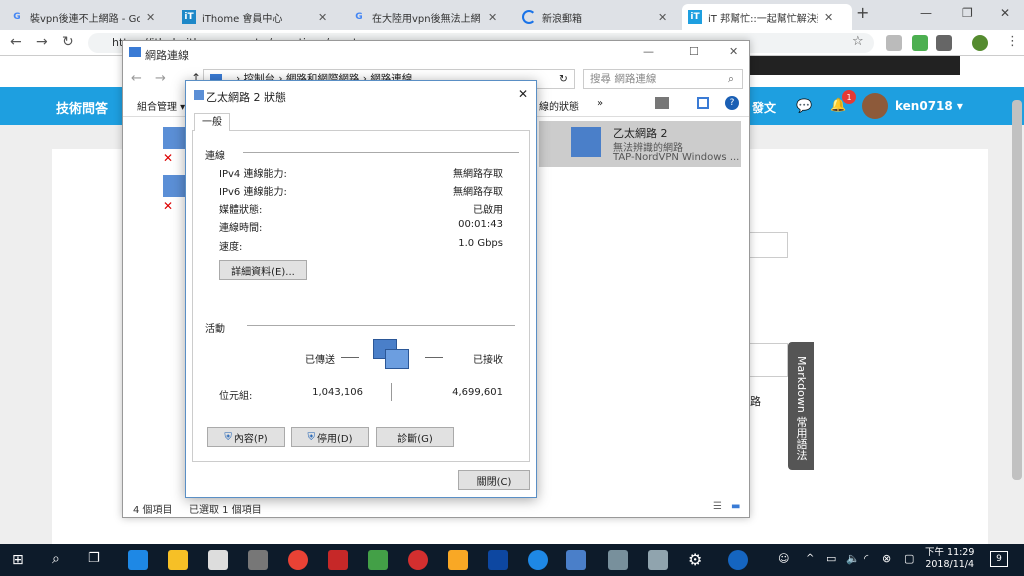  Describe the element at coordinates (886, 558) in the screenshot. I see `tray-icon: ⊗` at that location.